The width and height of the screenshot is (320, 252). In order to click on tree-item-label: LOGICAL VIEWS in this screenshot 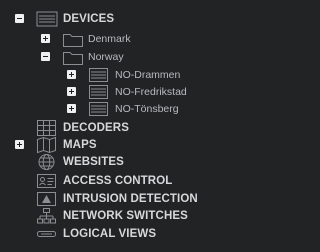, I will do `click(110, 234)`.